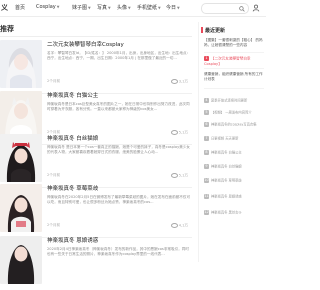 The image size is (320, 290). What do you see at coordinates (206, 152) in the screenshot?
I see `rank-badge: 8` at bounding box center [206, 152].